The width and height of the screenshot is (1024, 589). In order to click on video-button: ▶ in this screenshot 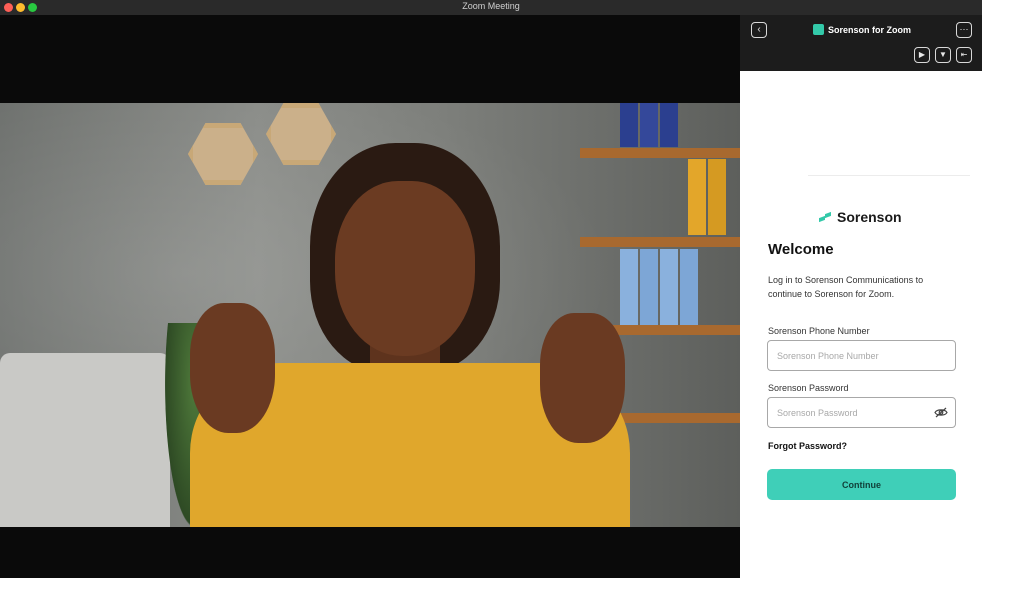, I will do `click(922, 55)`.